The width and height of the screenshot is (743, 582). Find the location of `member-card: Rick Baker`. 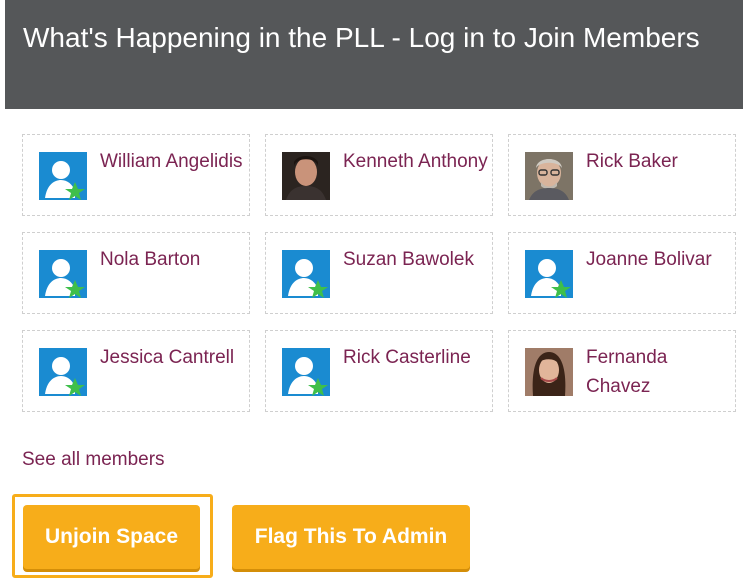

member-card: Rick Baker is located at coordinates (622, 175).